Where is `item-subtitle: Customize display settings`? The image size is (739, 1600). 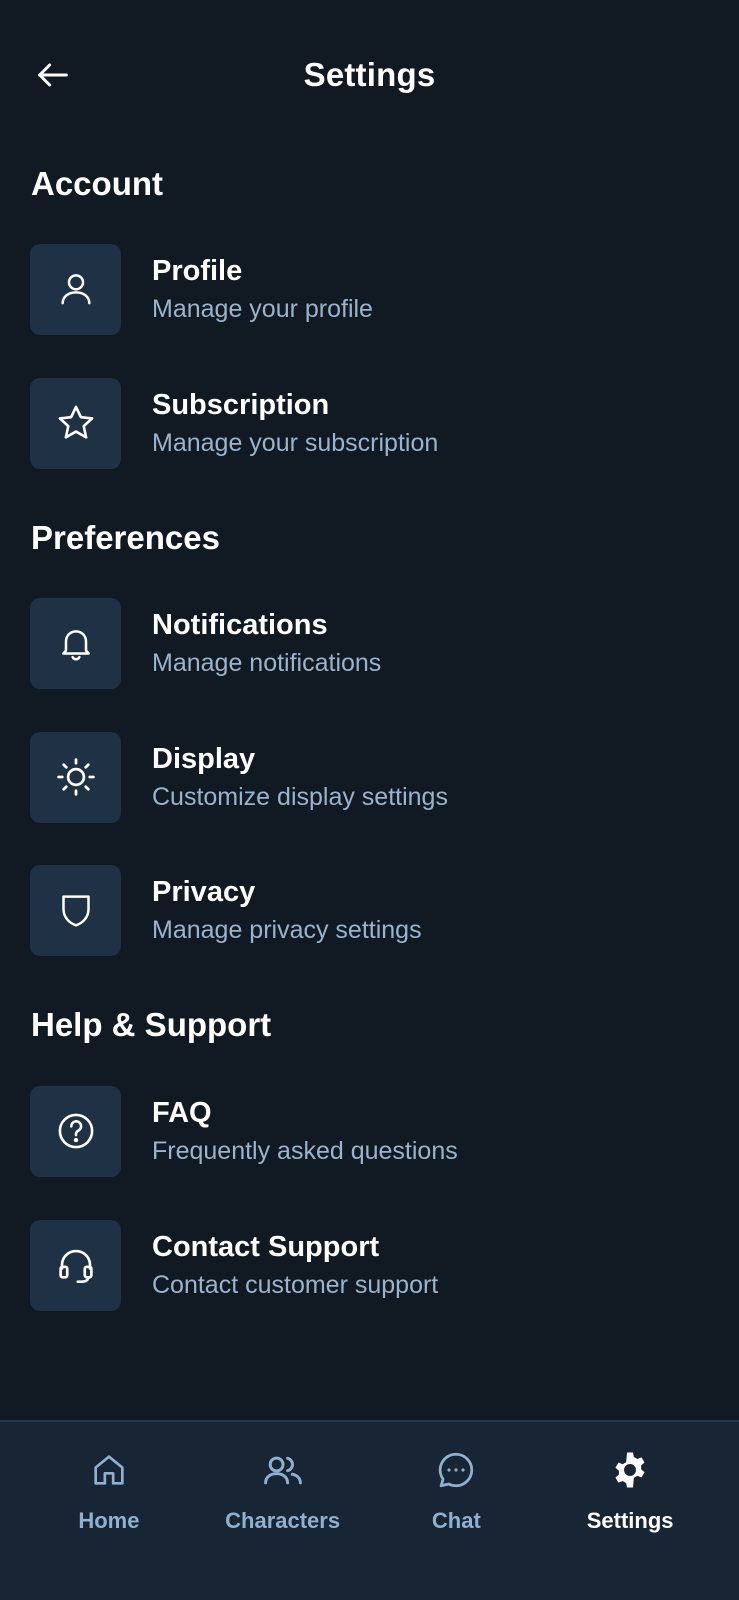
item-subtitle: Customize display settings is located at coordinates (300, 797).